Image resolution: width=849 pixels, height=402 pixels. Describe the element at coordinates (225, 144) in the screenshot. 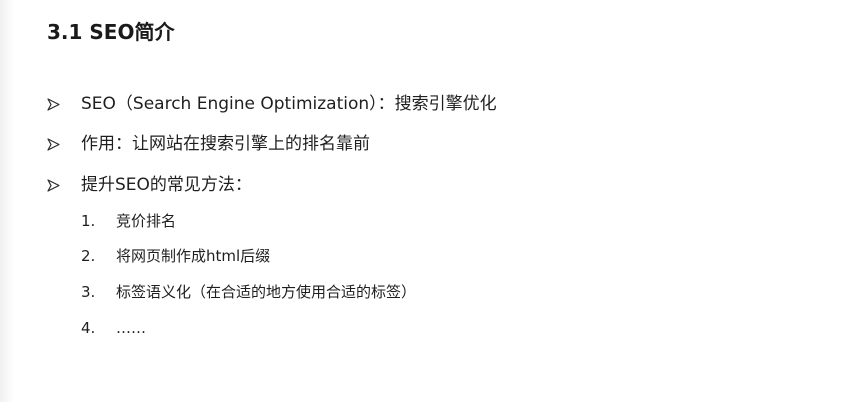

I see `bullet-text: 作用：让网站在搜索引擎上的排名靠前` at that location.